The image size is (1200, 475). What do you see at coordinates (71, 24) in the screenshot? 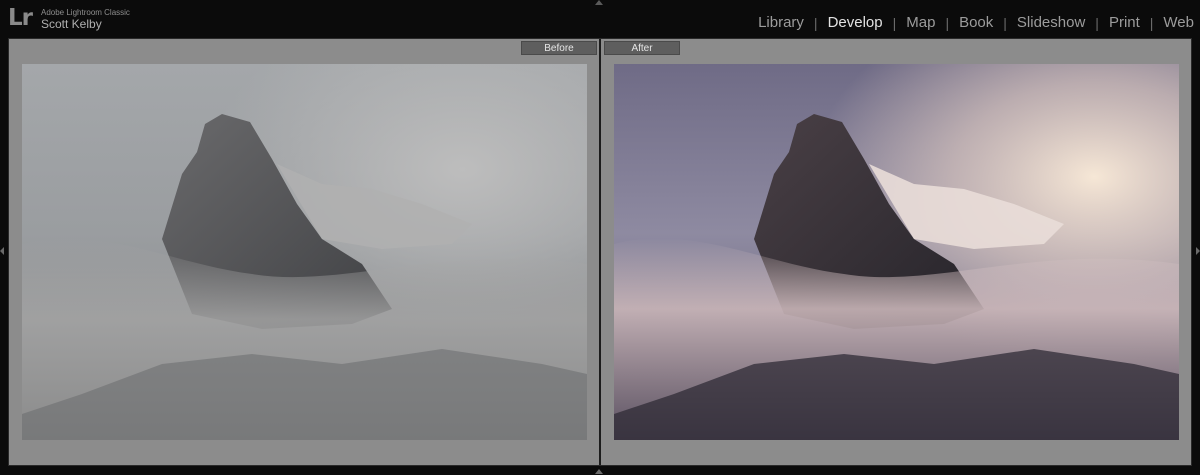
I see `user-name: Scott Kelby` at bounding box center [71, 24].